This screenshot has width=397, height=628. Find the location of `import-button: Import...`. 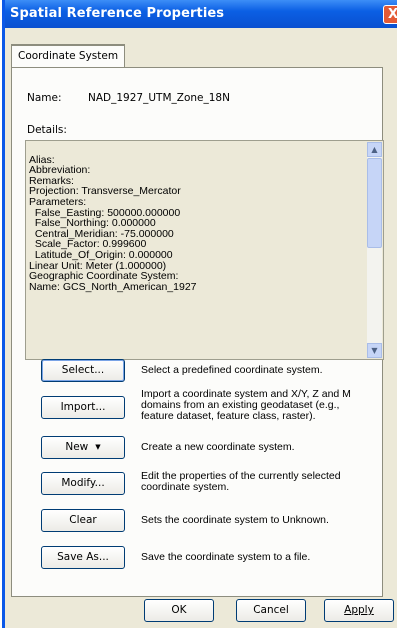

import-button: Import... is located at coordinates (83, 407).